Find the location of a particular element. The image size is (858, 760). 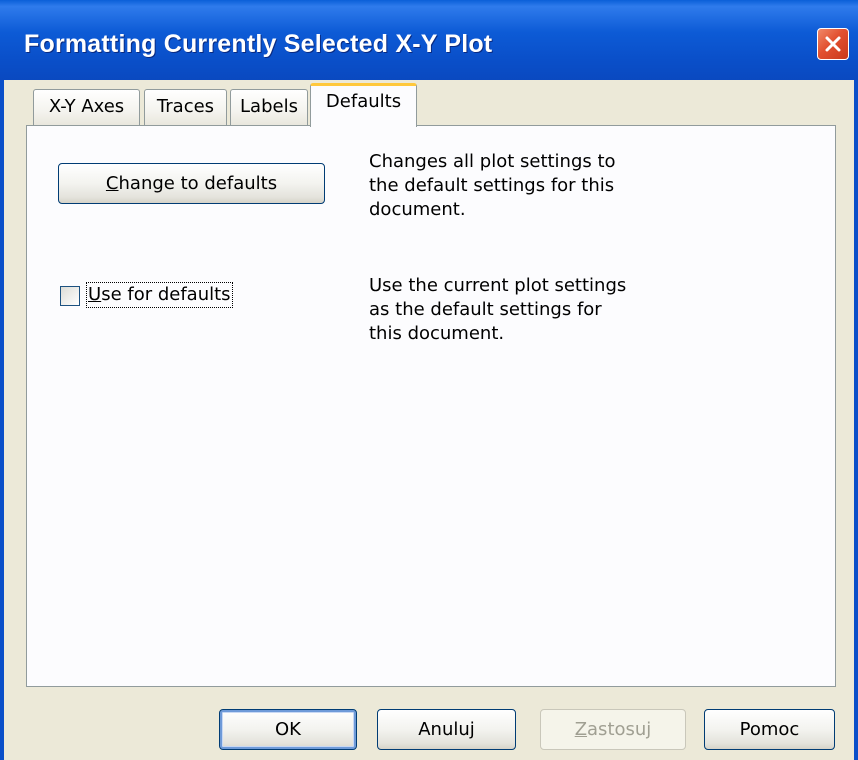

apply-button-label: astosuj is located at coordinates (619, 729).